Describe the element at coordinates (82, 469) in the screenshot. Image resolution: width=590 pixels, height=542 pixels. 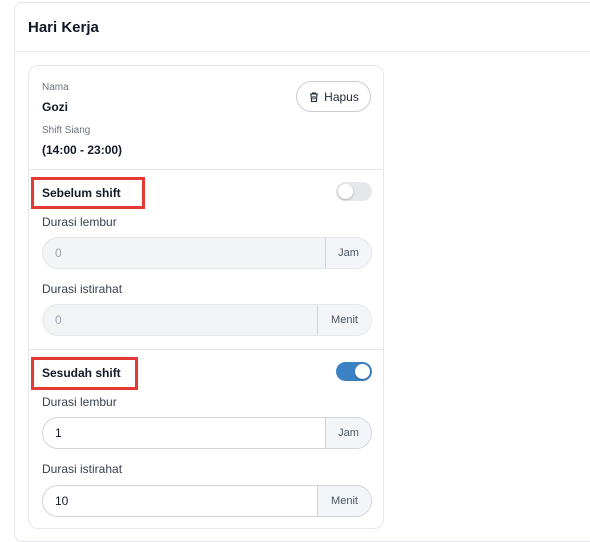
I see `after-break-label: Durasi istirahat` at that location.